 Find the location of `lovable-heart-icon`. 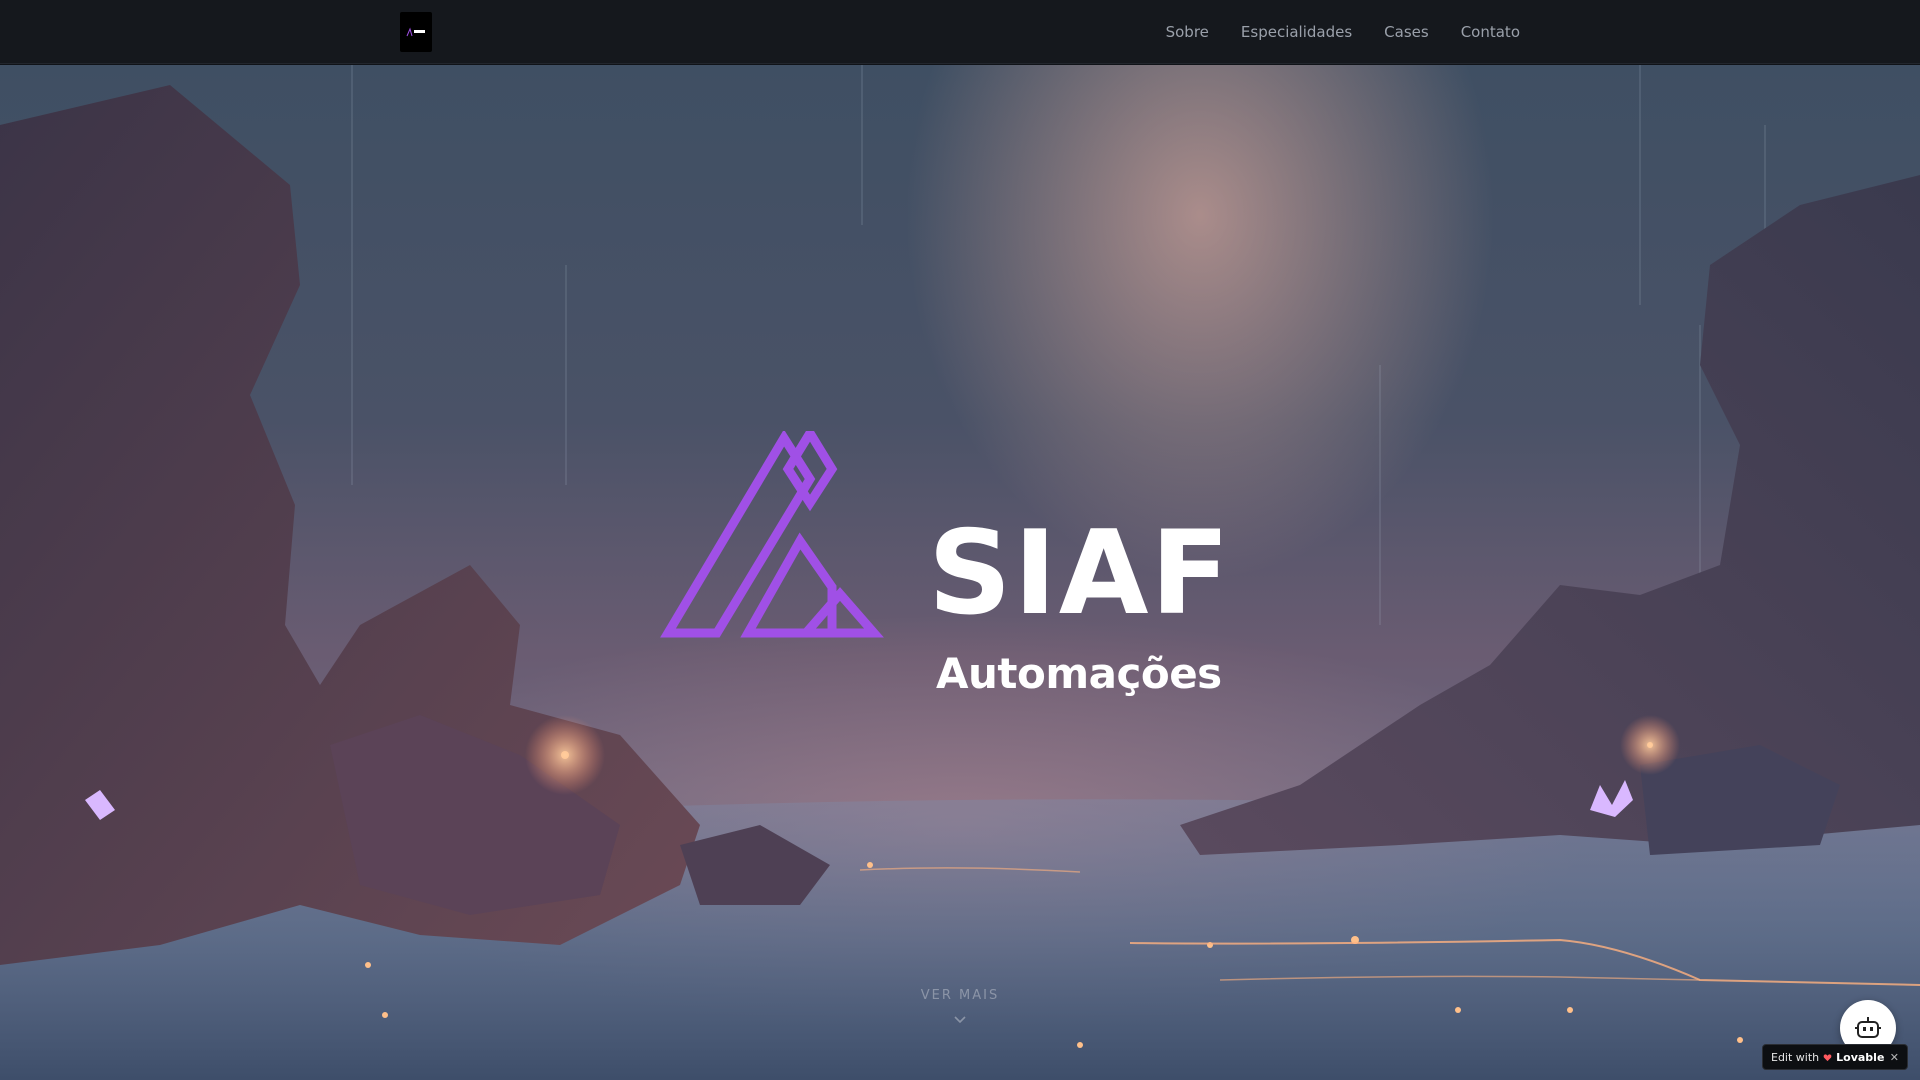

lovable-heart-icon is located at coordinates (1827, 1057).